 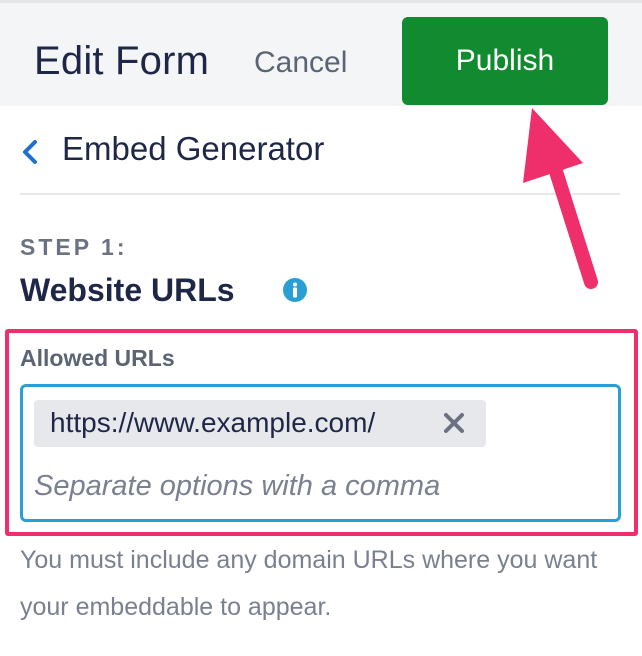 What do you see at coordinates (320, 194) in the screenshot?
I see `divider` at bounding box center [320, 194].